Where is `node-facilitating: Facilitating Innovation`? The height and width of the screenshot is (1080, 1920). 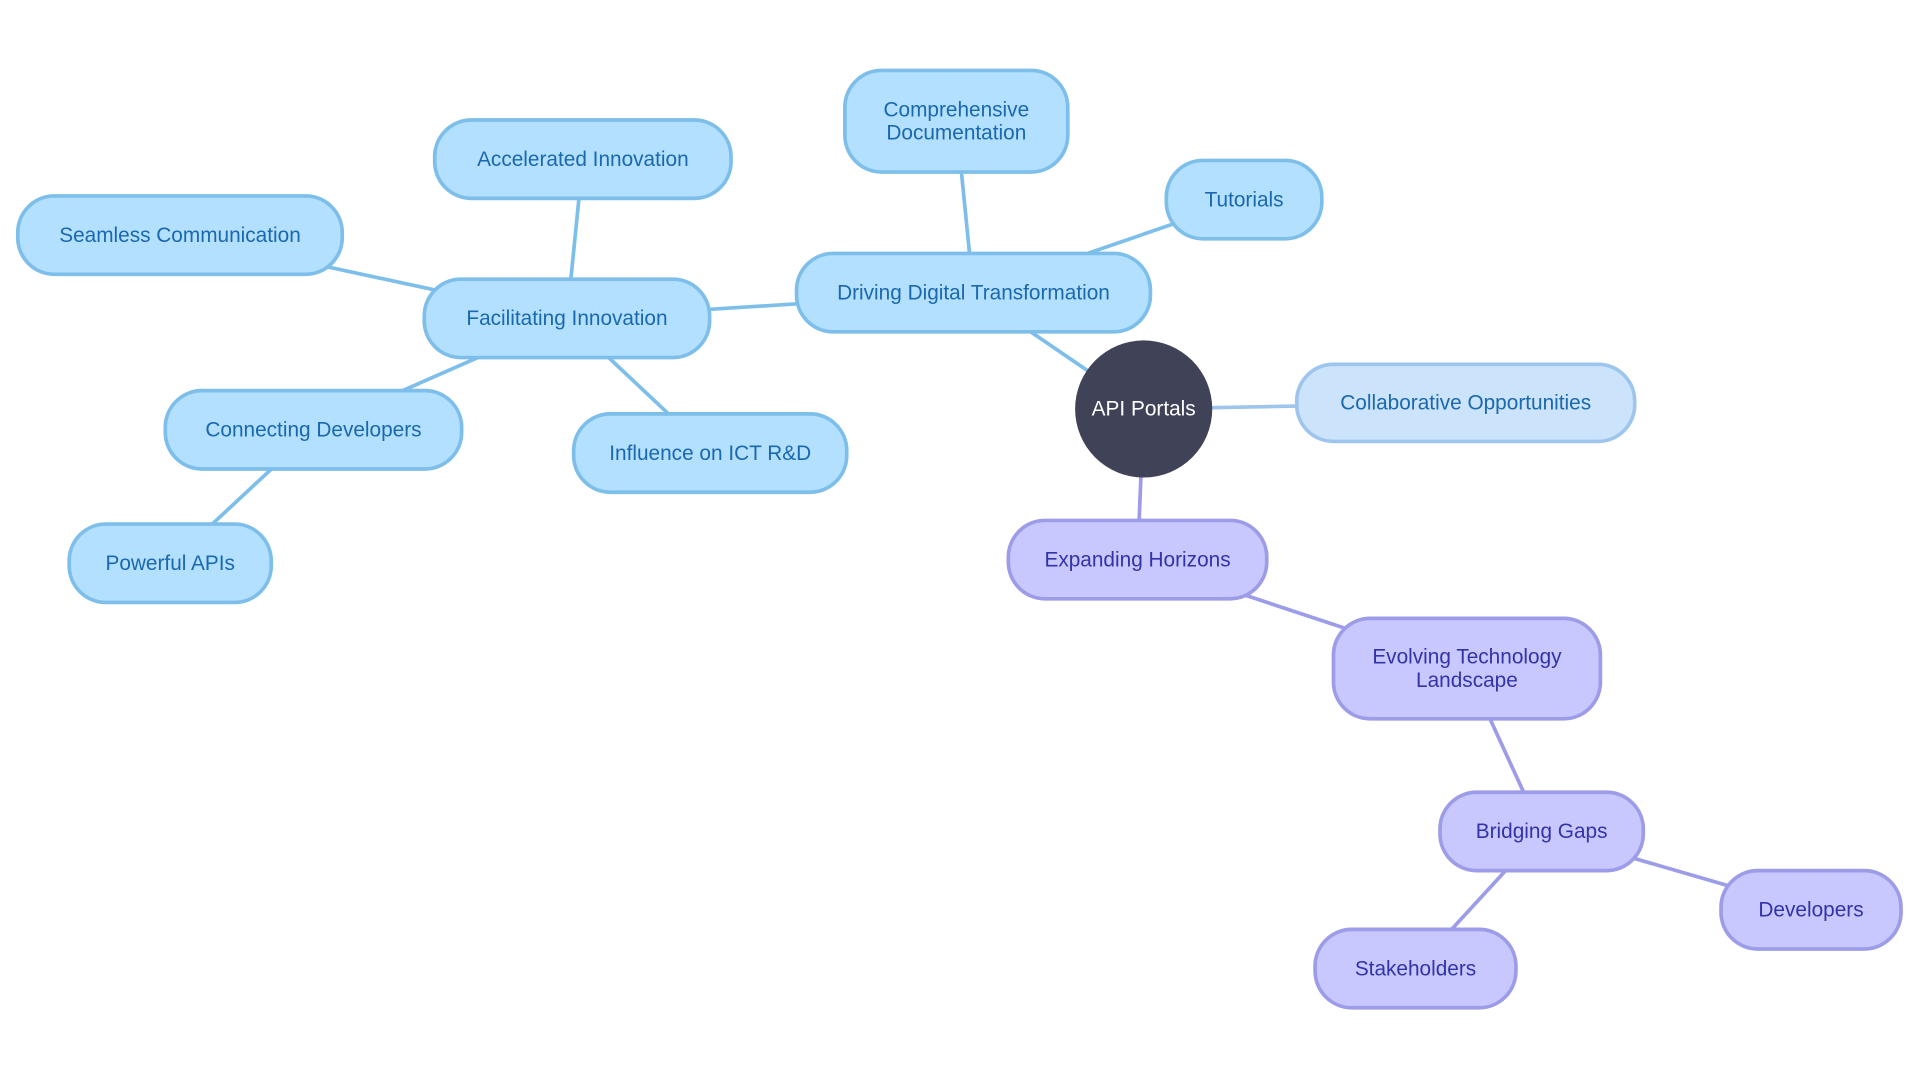 node-facilitating: Facilitating Innovation is located at coordinates (567, 318).